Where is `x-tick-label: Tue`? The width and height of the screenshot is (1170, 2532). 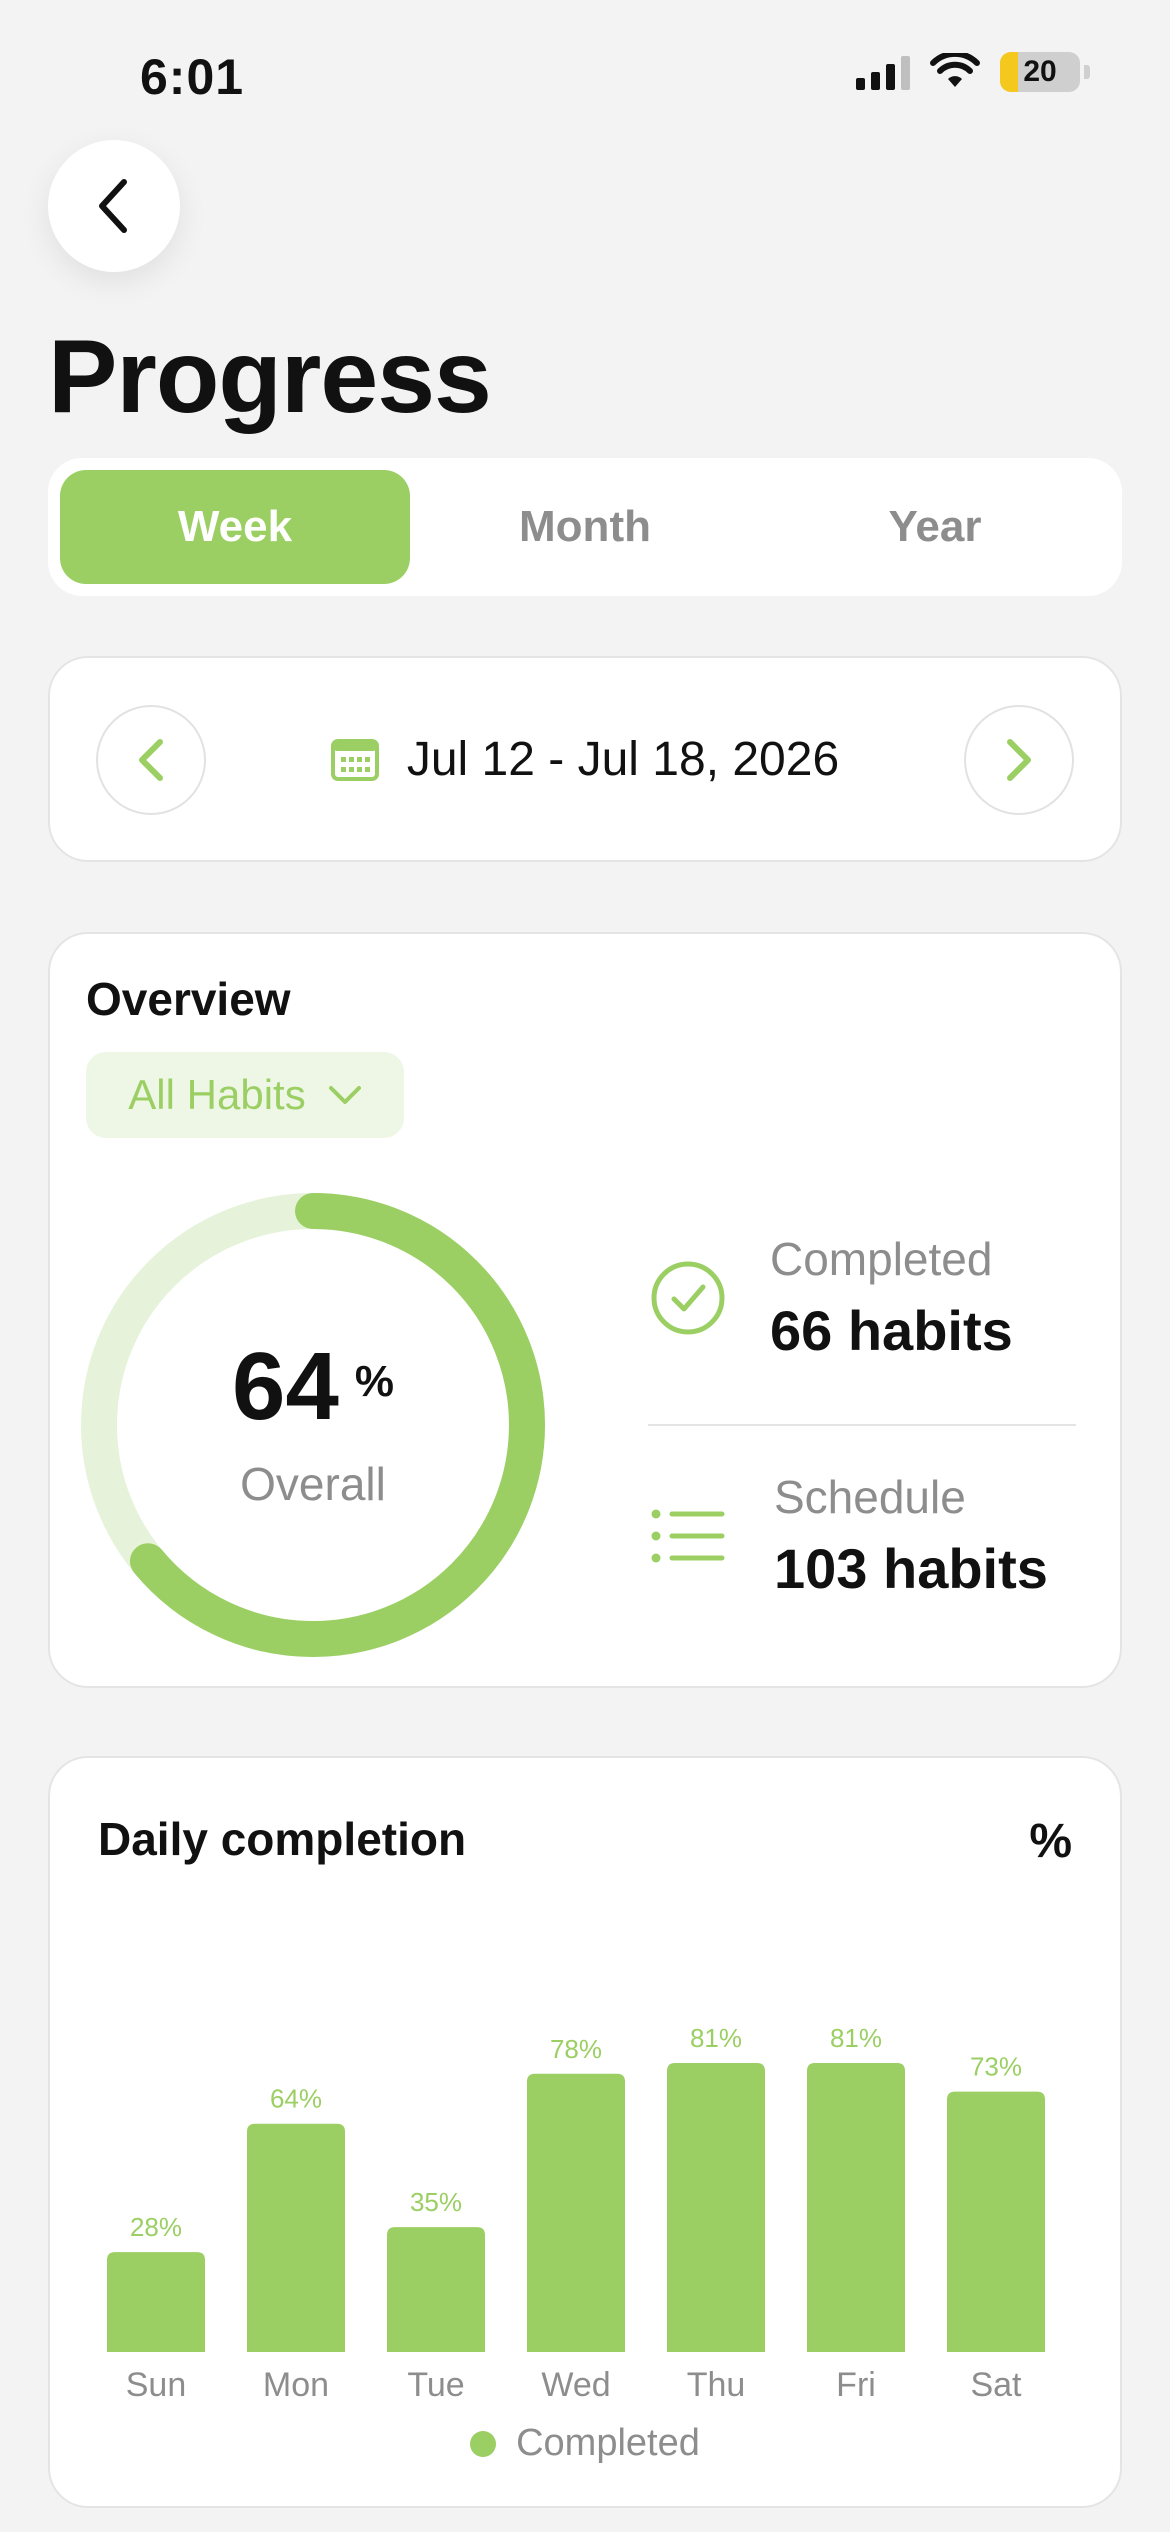
x-tick-label: Tue is located at coordinates (435, 2385).